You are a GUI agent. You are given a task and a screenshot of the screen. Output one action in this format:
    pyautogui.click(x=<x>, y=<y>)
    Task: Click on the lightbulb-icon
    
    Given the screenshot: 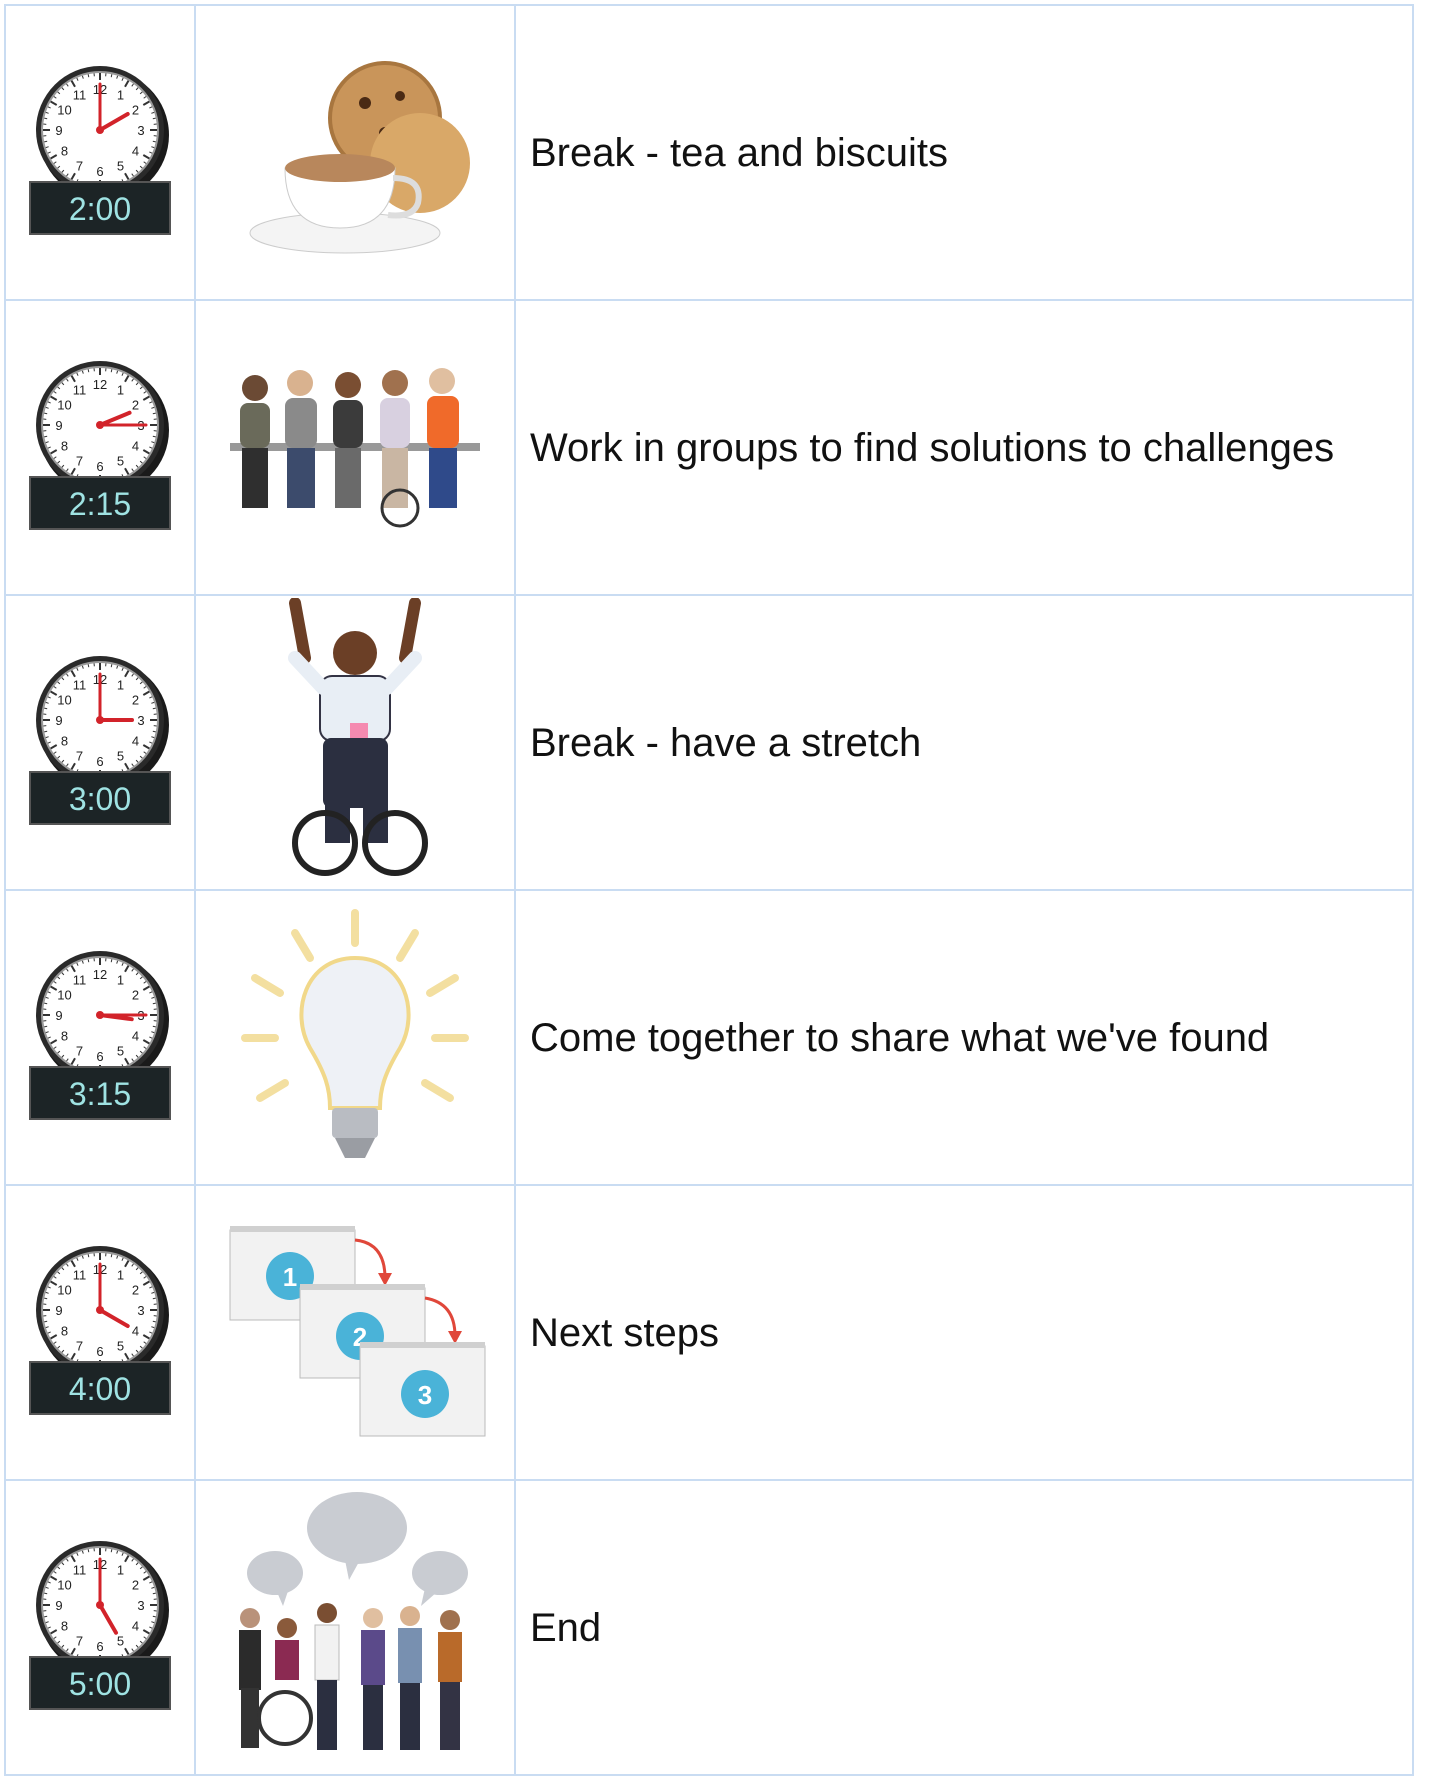 What is the action you would take?
    pyautogui.click(x=355, y=1038)
    